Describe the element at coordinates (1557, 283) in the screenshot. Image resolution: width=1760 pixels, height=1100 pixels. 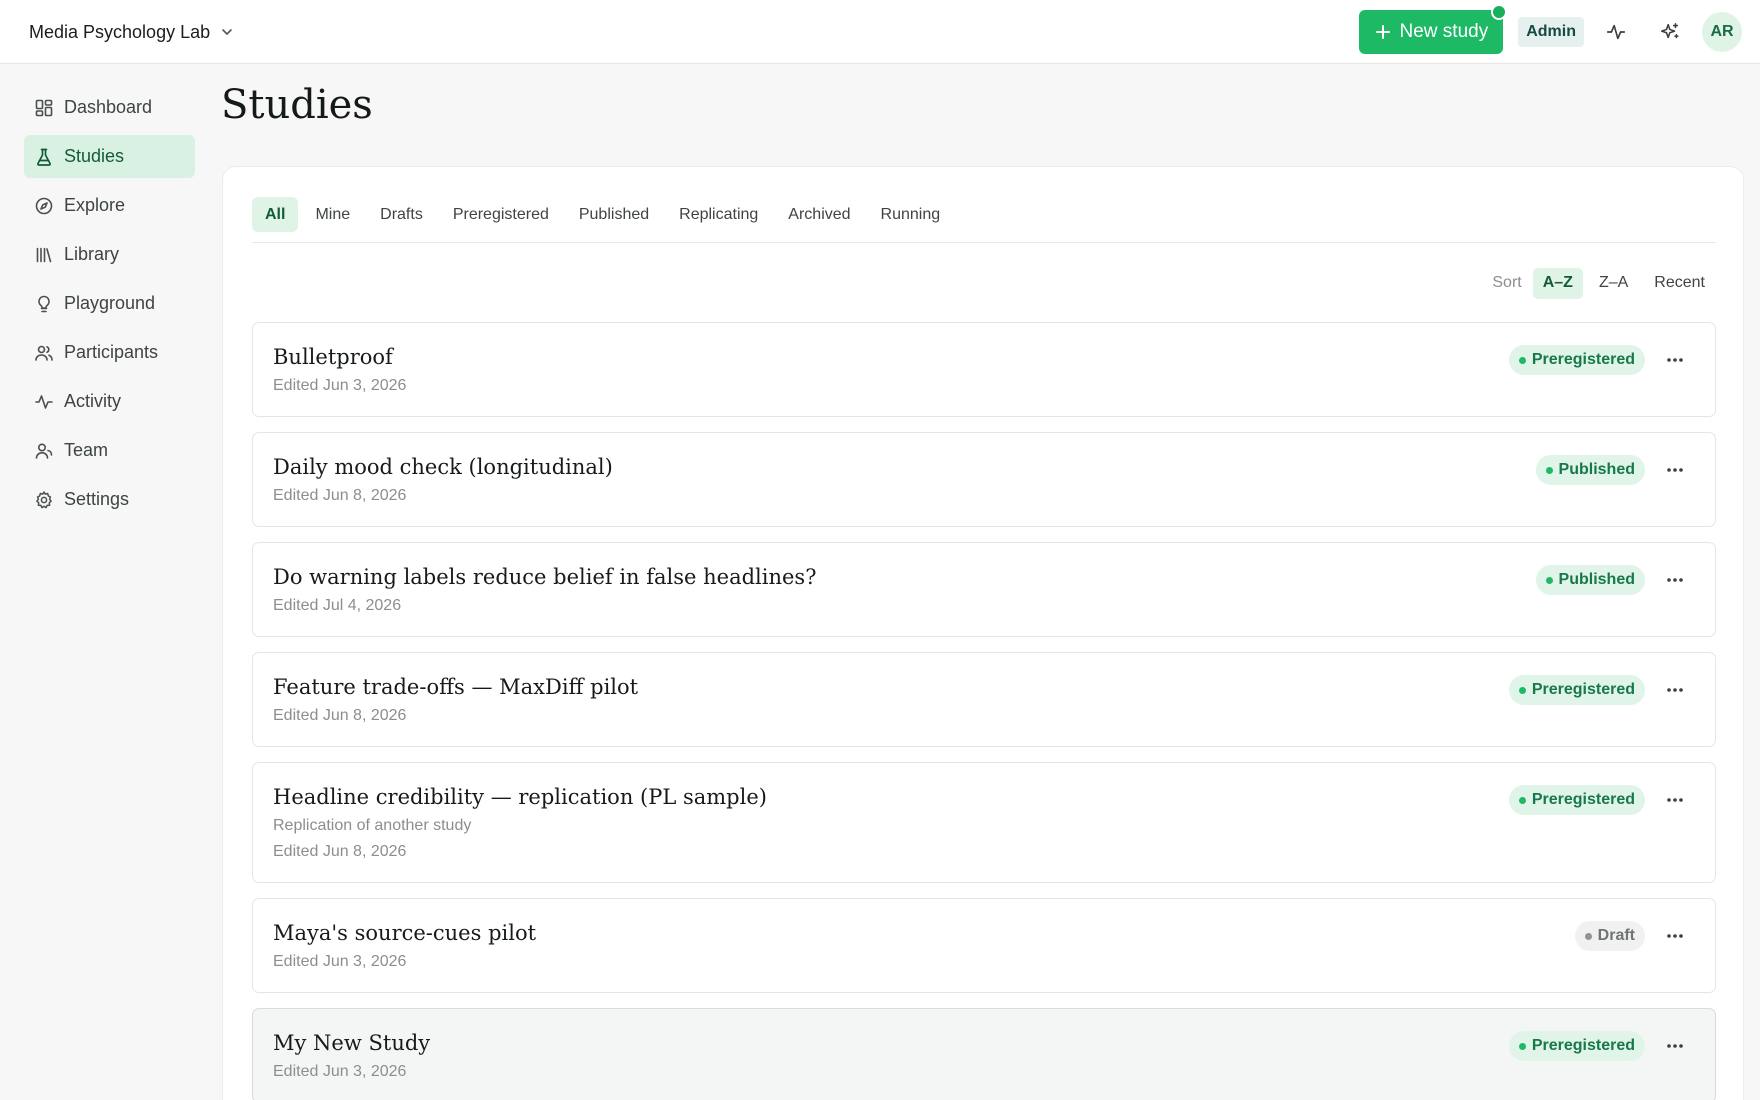
I see `sort-az-button: A–Z` at that location.